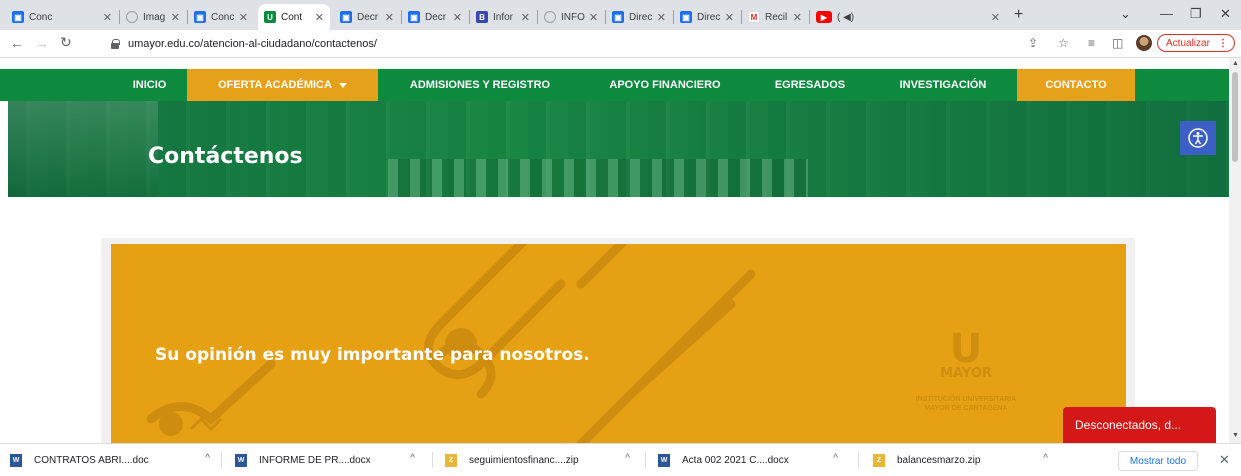 The image size is (1241, 476). I want to click on minimize-icon: —, so click(1166, 13).